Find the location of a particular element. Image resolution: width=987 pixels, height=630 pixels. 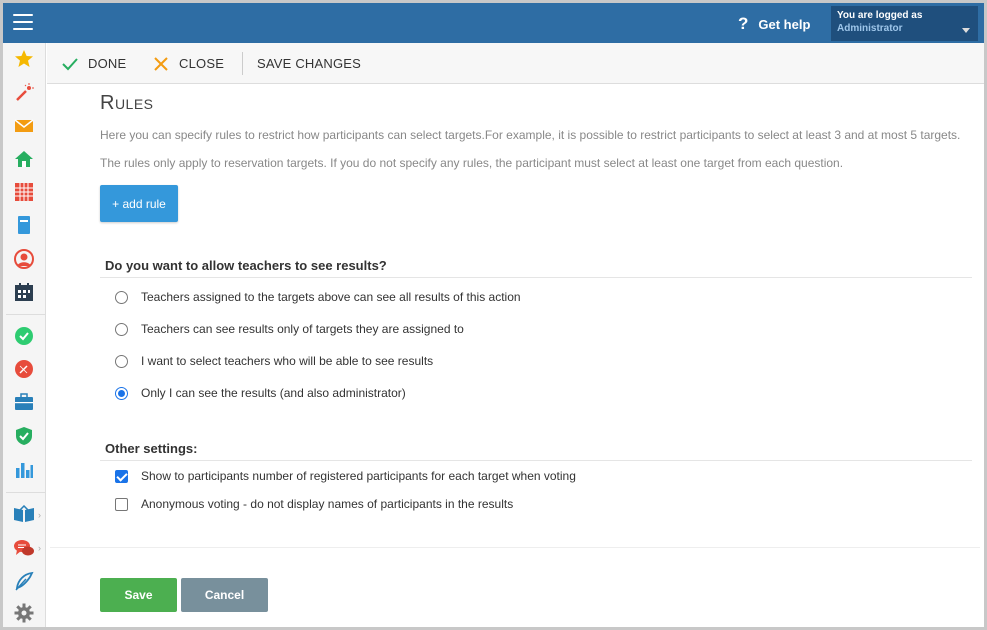

bar-chart-icon is located at coordinates (24, 470).